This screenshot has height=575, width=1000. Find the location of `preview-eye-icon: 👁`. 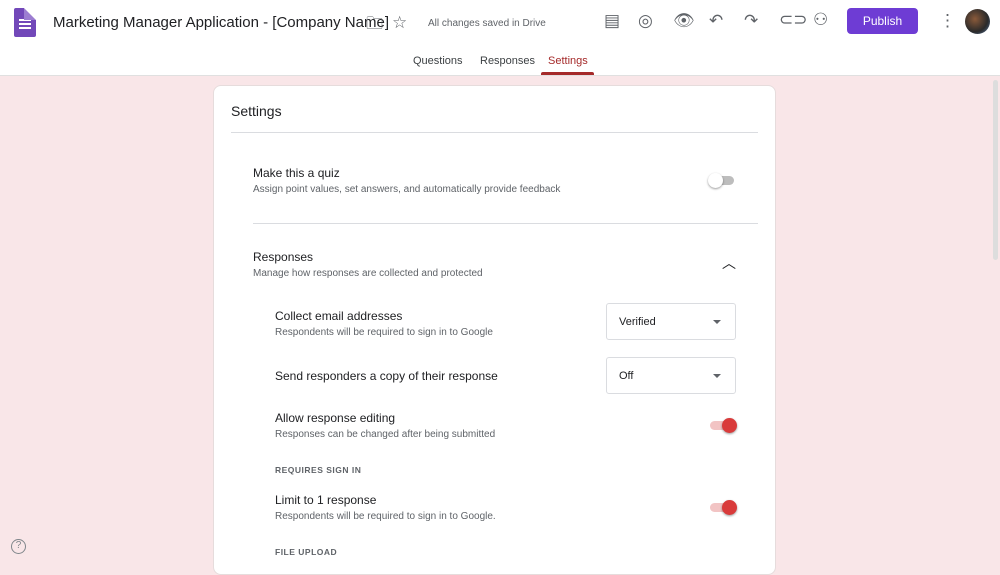

preview-eye-icon: 👁 is located at coordinates (684, 20).